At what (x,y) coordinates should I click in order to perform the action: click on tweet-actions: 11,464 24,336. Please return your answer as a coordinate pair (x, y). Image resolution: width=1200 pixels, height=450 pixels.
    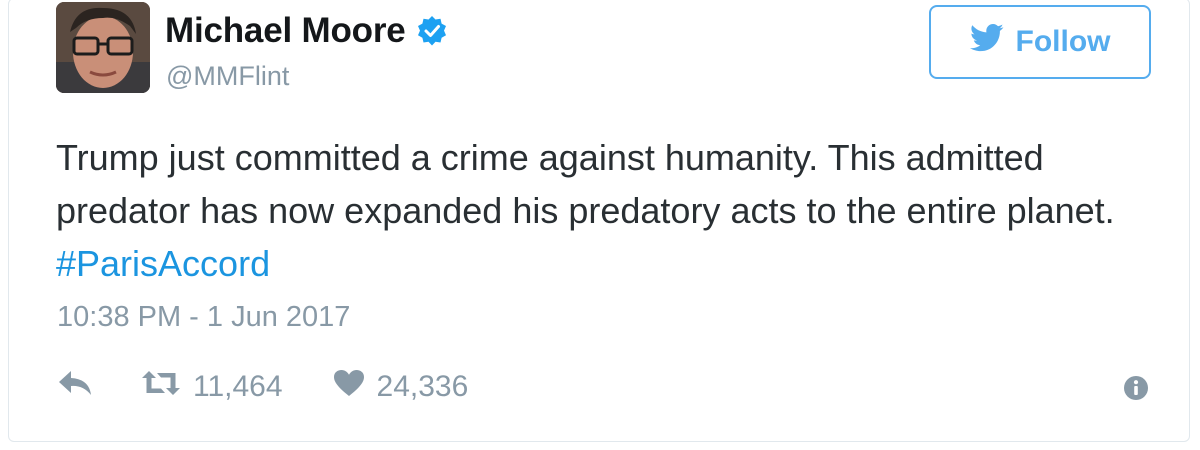
    Looking at the image, I should click on (262, 387).